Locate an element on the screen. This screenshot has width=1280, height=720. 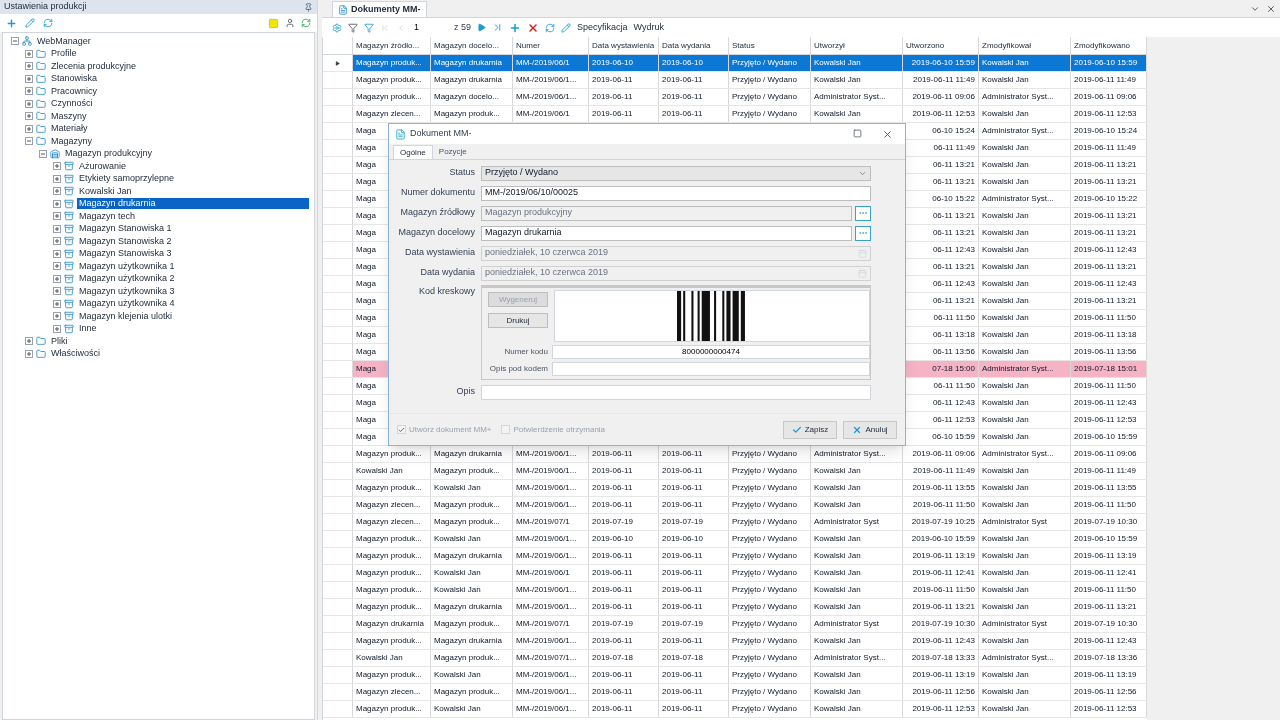
table-row: Magazyn zlecen... Magazyn produk... MM-/2019/06/1... 2019-06-11 2019-06-11 Przyjęto / Wydano Kowalski Jan 2019-06-11 11:50 Kowalski Jan 2019-06-11 11:50 is located at coordinates (750, 505).